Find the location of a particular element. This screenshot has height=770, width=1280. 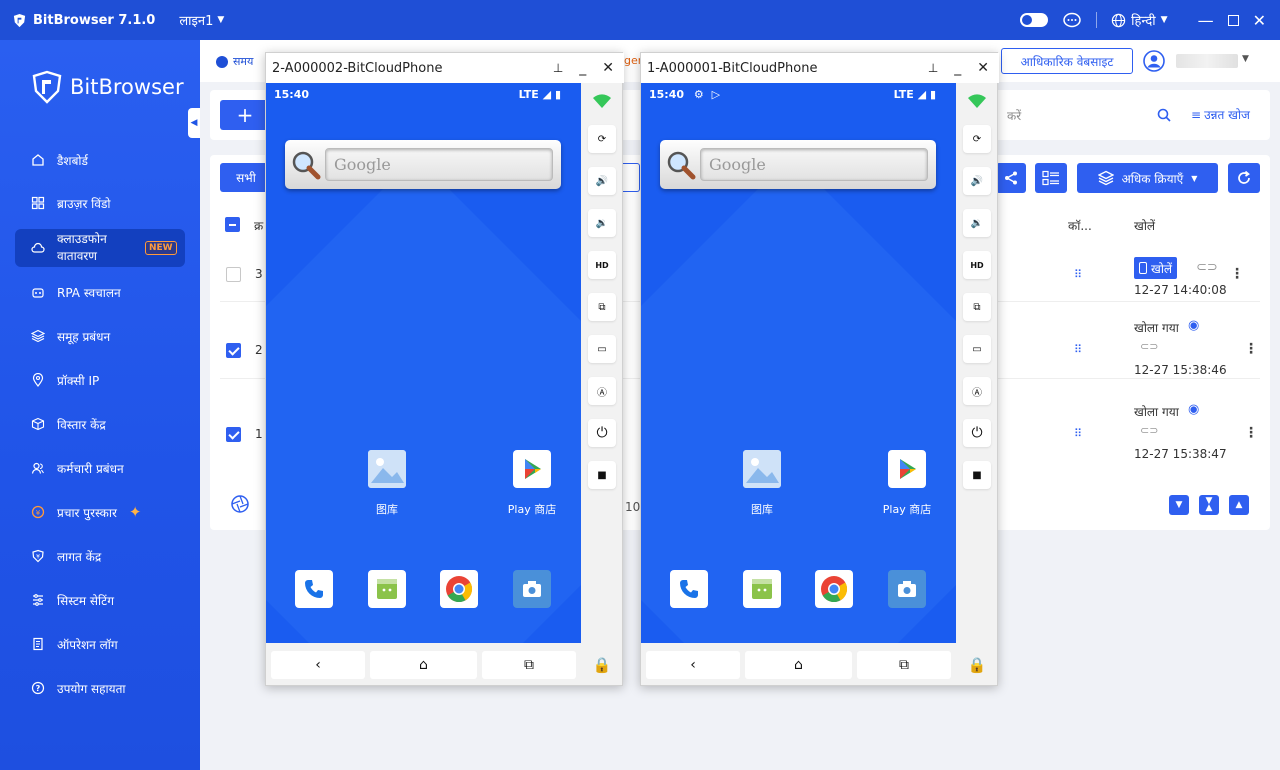

theme-toggle is located at coordinates (1034, 20).